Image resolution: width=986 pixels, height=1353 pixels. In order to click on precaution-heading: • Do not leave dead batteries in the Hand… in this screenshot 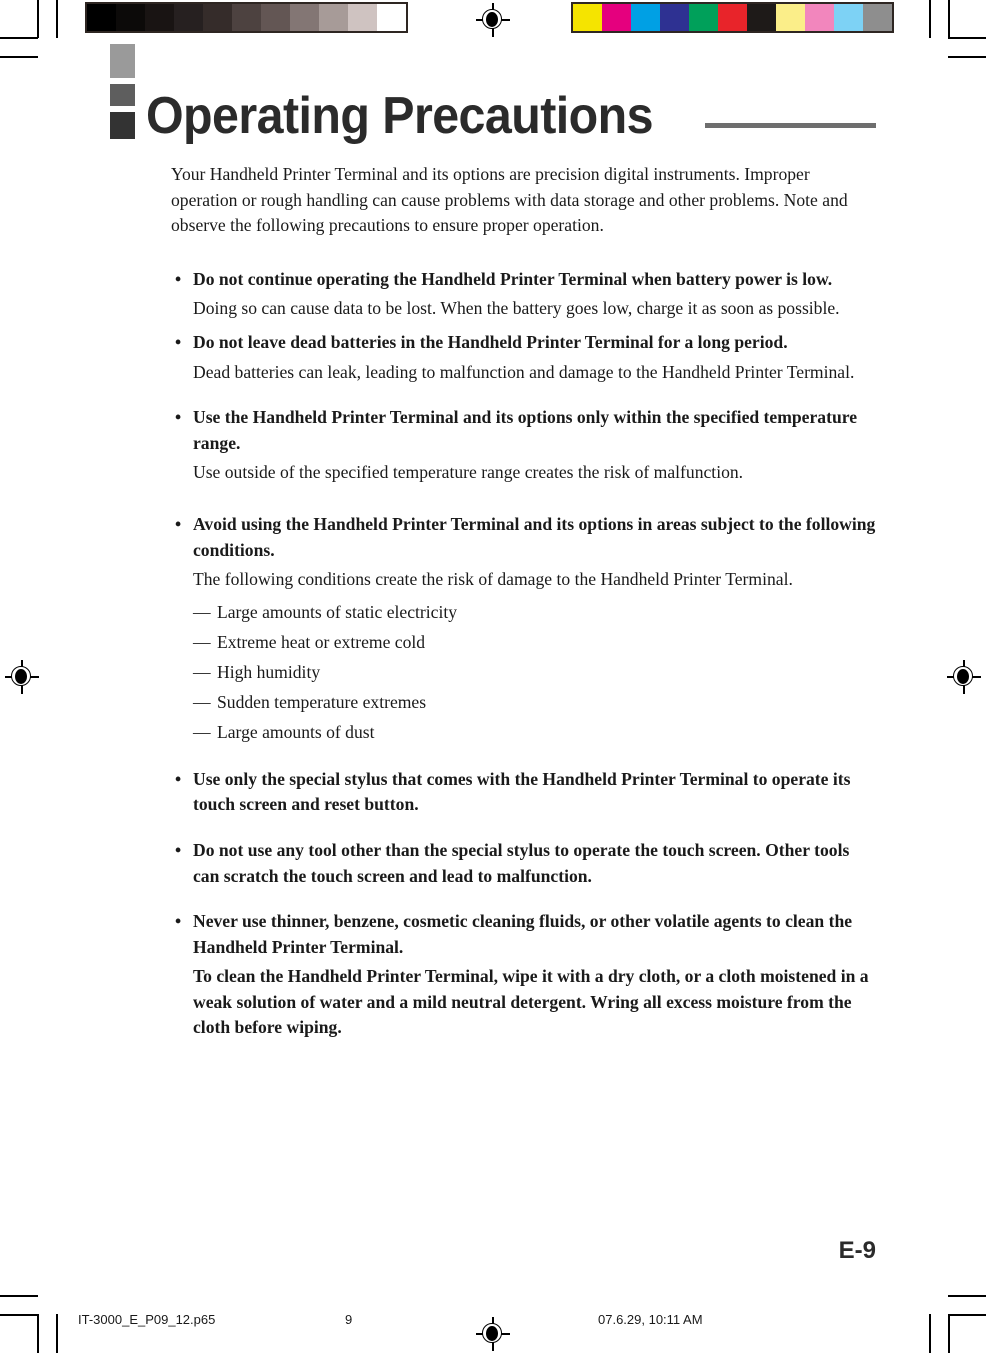, I will do `click(523, 343)`.